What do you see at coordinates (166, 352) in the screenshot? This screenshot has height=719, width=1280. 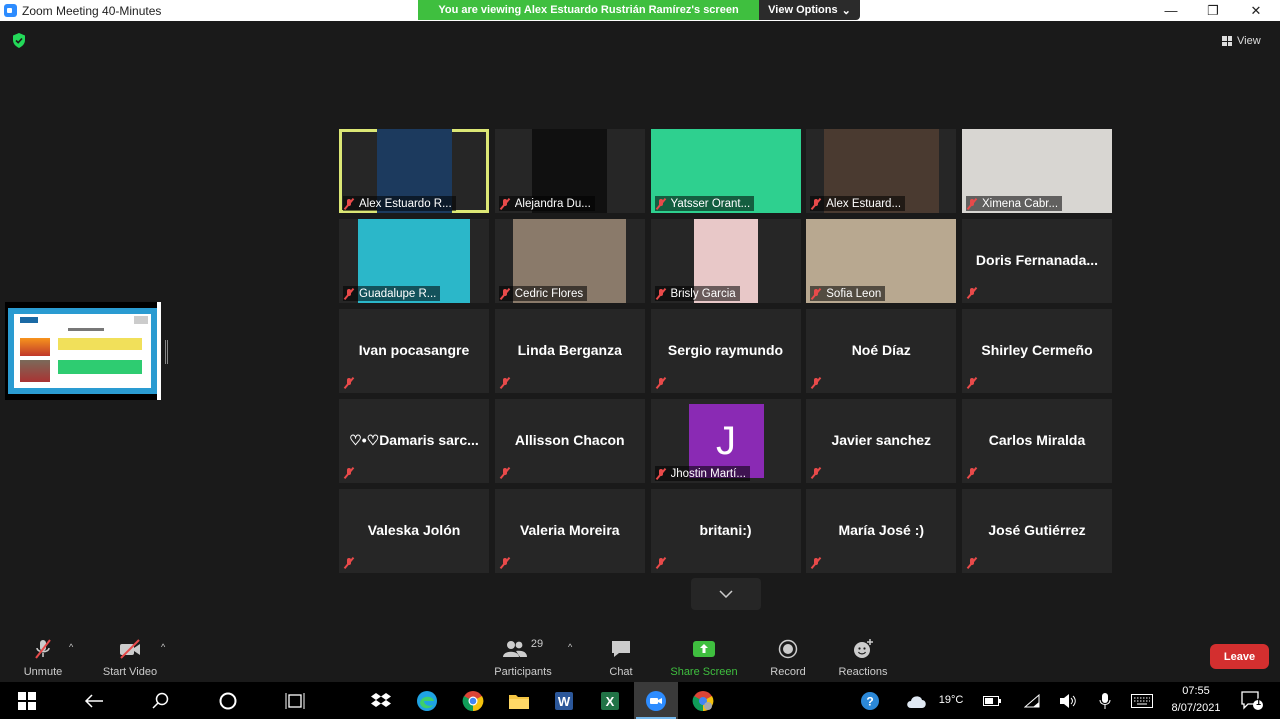 I see `panel-splitter-handle` at bounding box center [166, 352].